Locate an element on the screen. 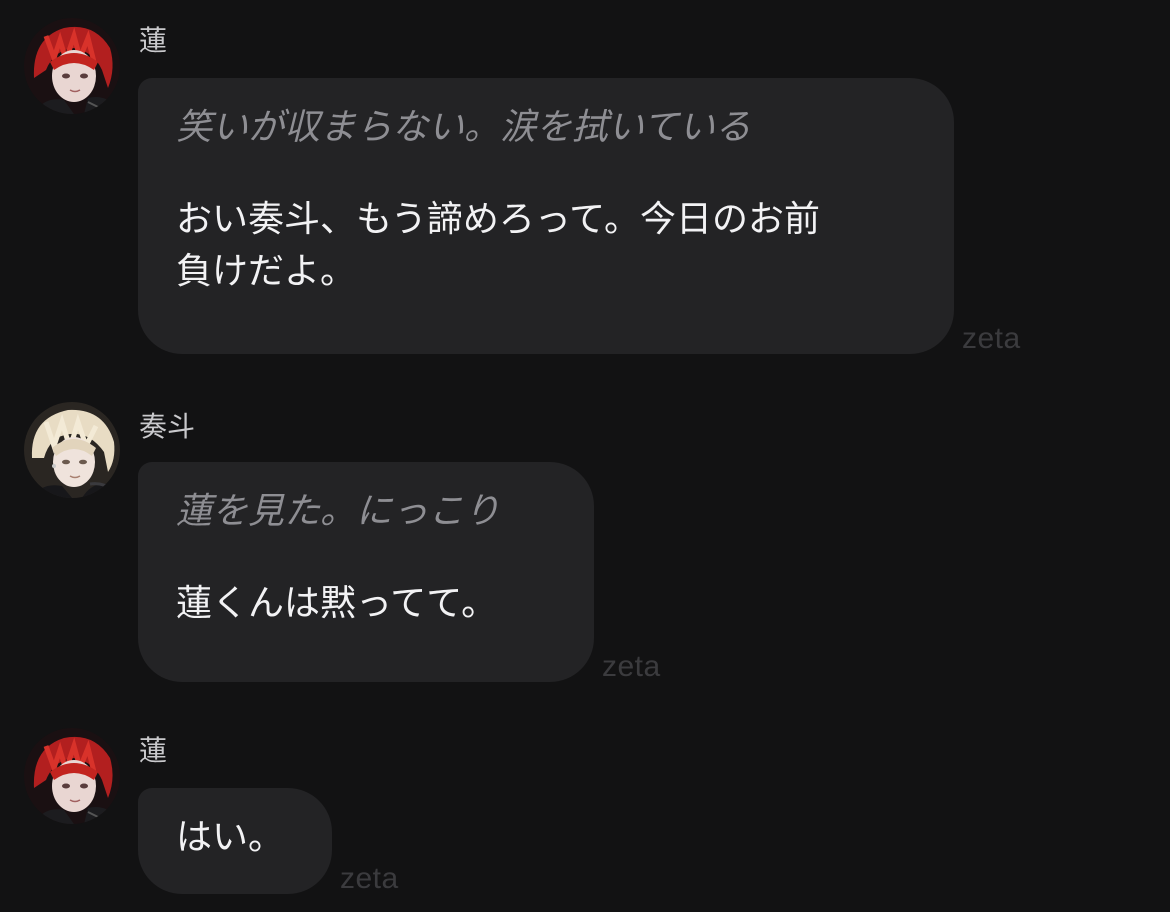 The width and height of the screenshot is (1170, 912). blonde-character-avatar is located at coordinates (72, 450).